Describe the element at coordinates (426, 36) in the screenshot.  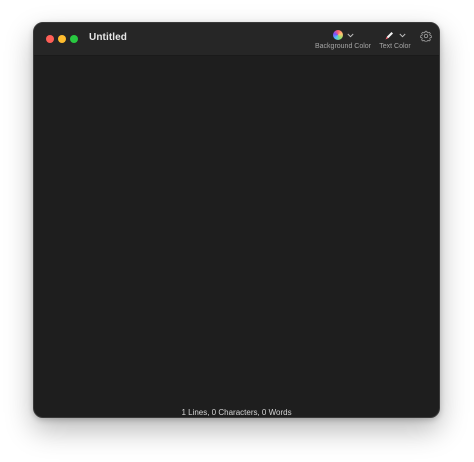
I see `gear-icon` at that location.